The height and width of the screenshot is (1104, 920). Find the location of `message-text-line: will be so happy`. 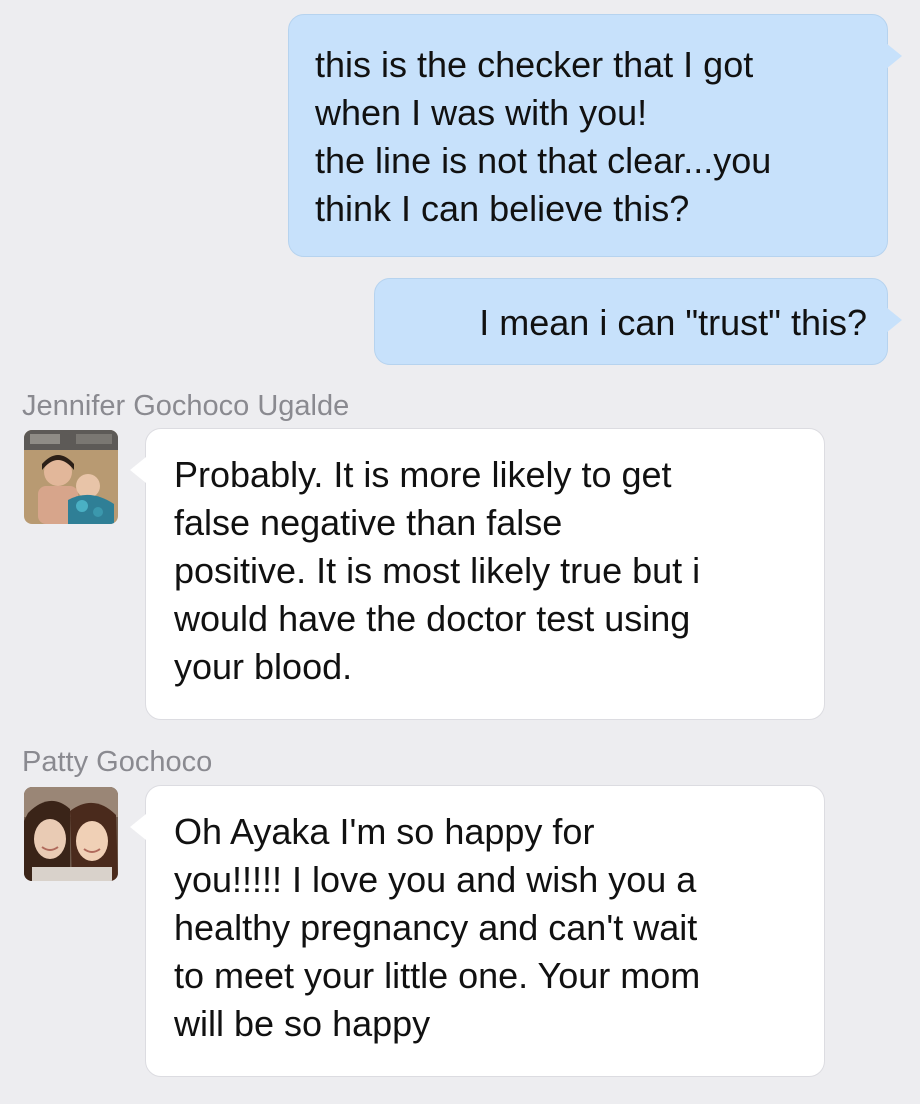

message-text-line: will be so happy is located at coordinates (302, 1023).